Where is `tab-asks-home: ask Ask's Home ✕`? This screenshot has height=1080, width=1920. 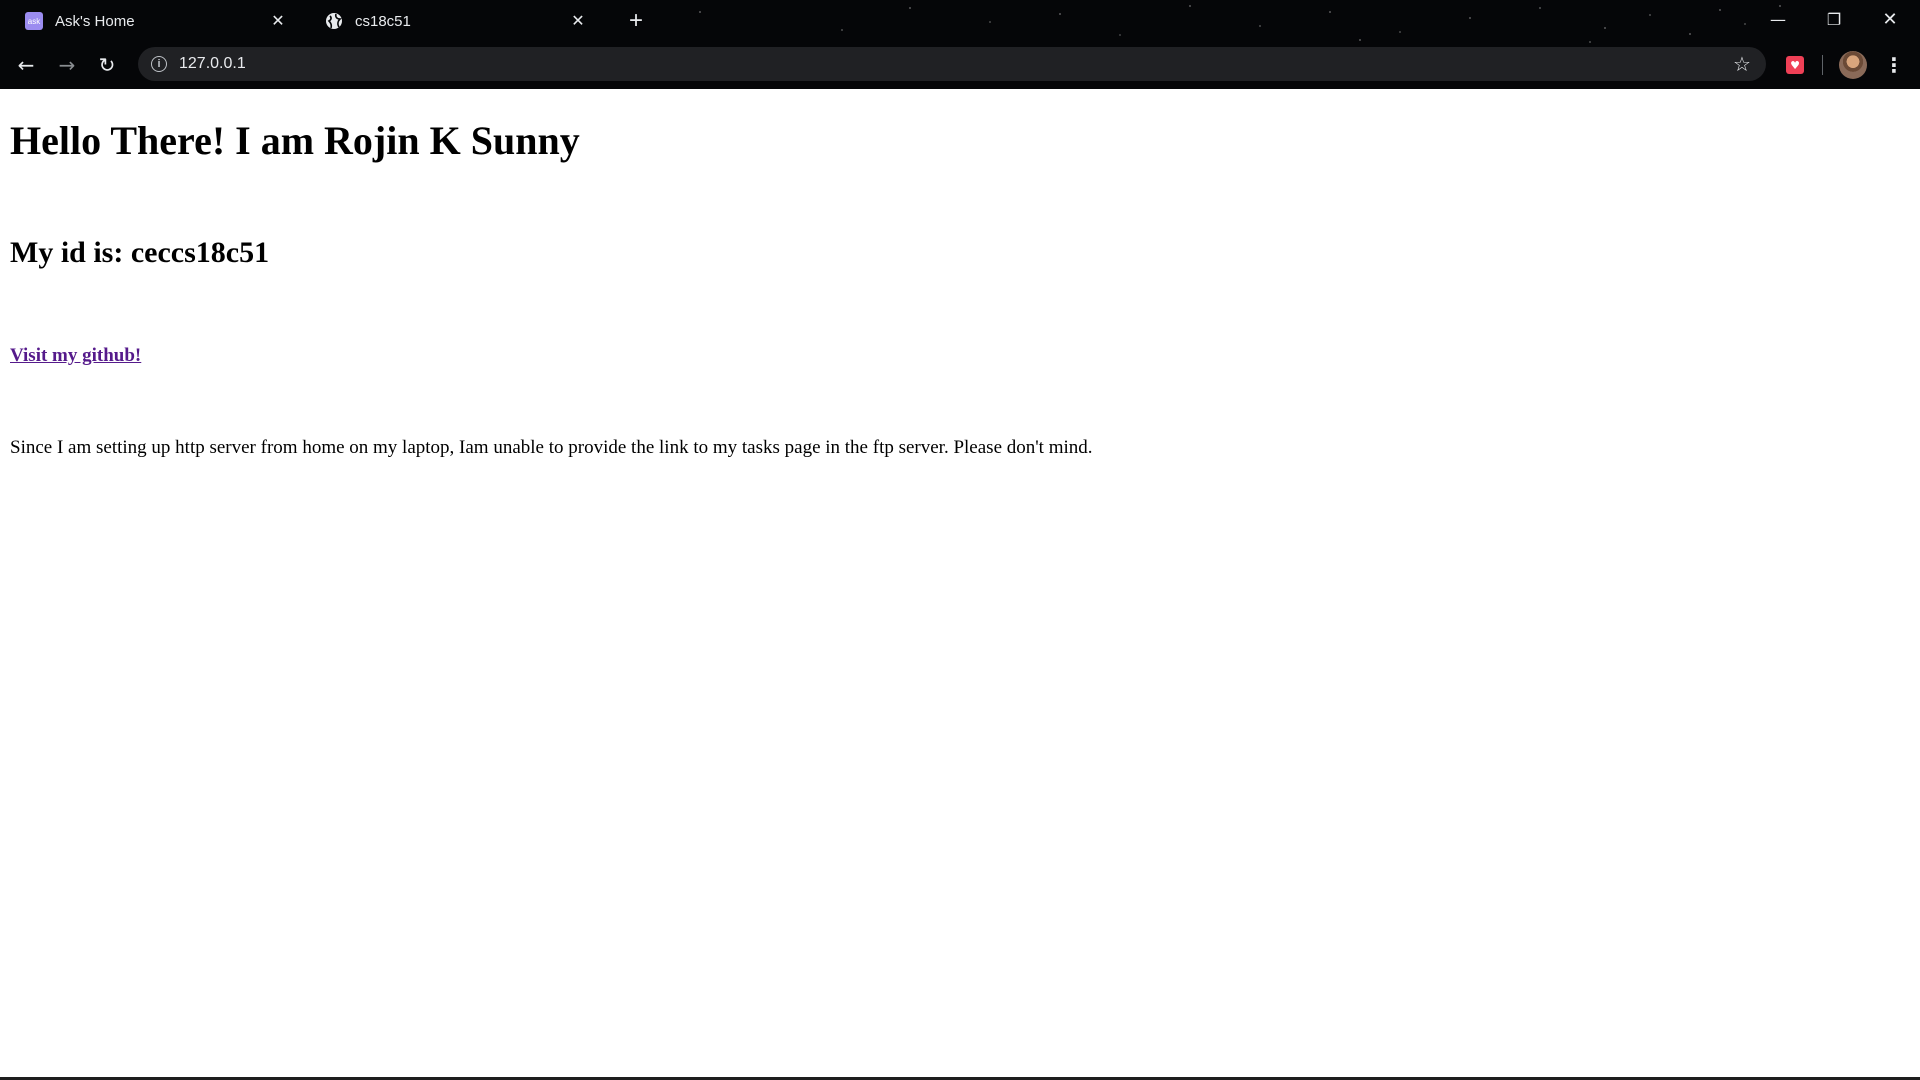 tab-asks-home: ask Ask's Home ✕ is located at coordinates (150, 21).